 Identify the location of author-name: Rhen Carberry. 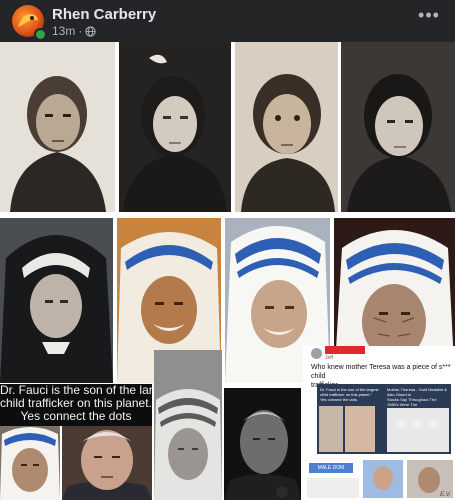
(104, 14).